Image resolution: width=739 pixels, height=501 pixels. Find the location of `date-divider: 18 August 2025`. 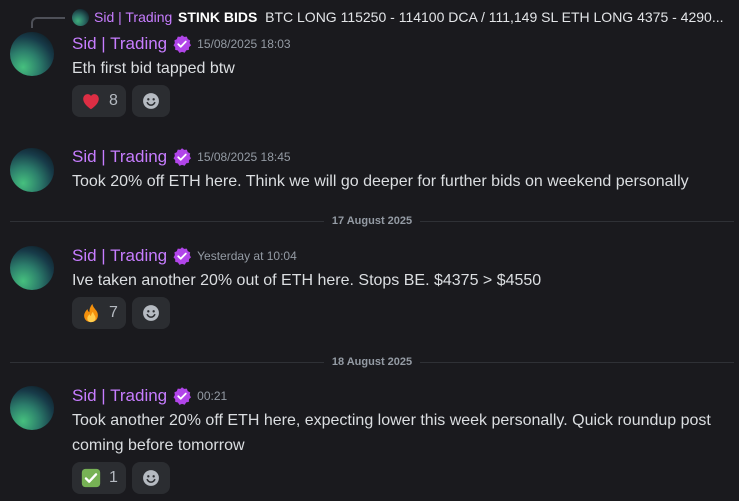

date-divider: 18 August 2025 is located at coordinates (372, 362).